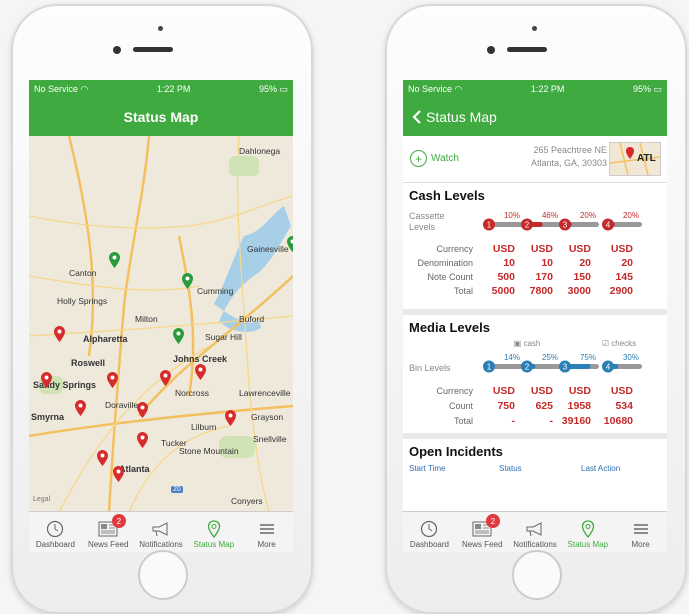  What do you see at coordinates (540, 468) in the screenshot?
I see `column-header: Status` at bounding box center [540, 468].